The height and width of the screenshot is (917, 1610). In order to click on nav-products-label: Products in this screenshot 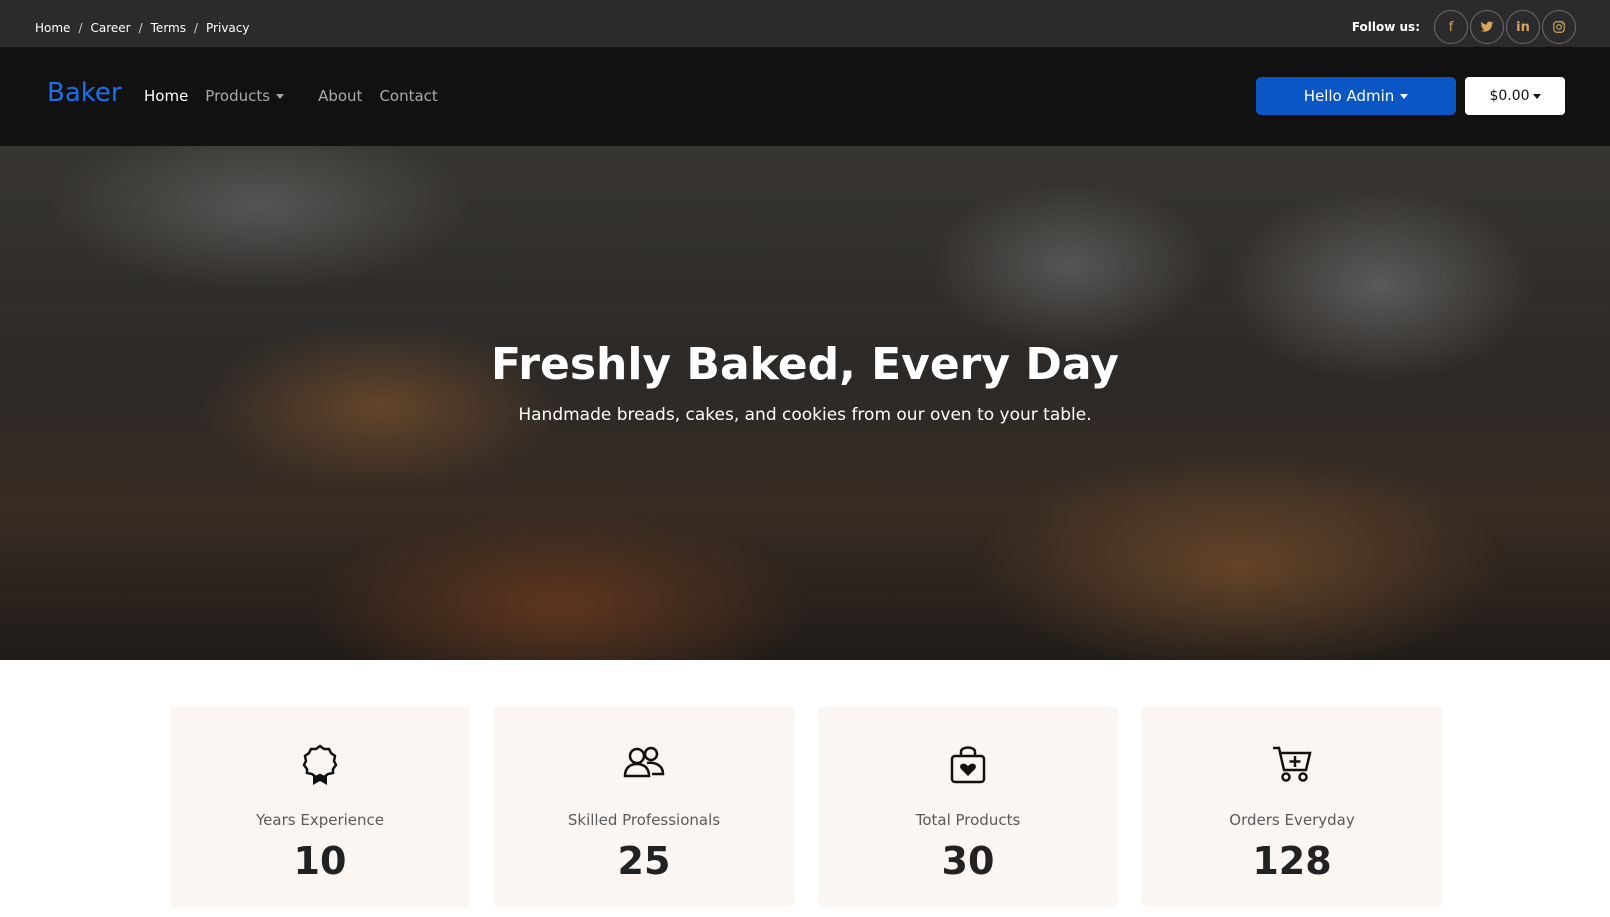, I will do `click(238, 96)`.